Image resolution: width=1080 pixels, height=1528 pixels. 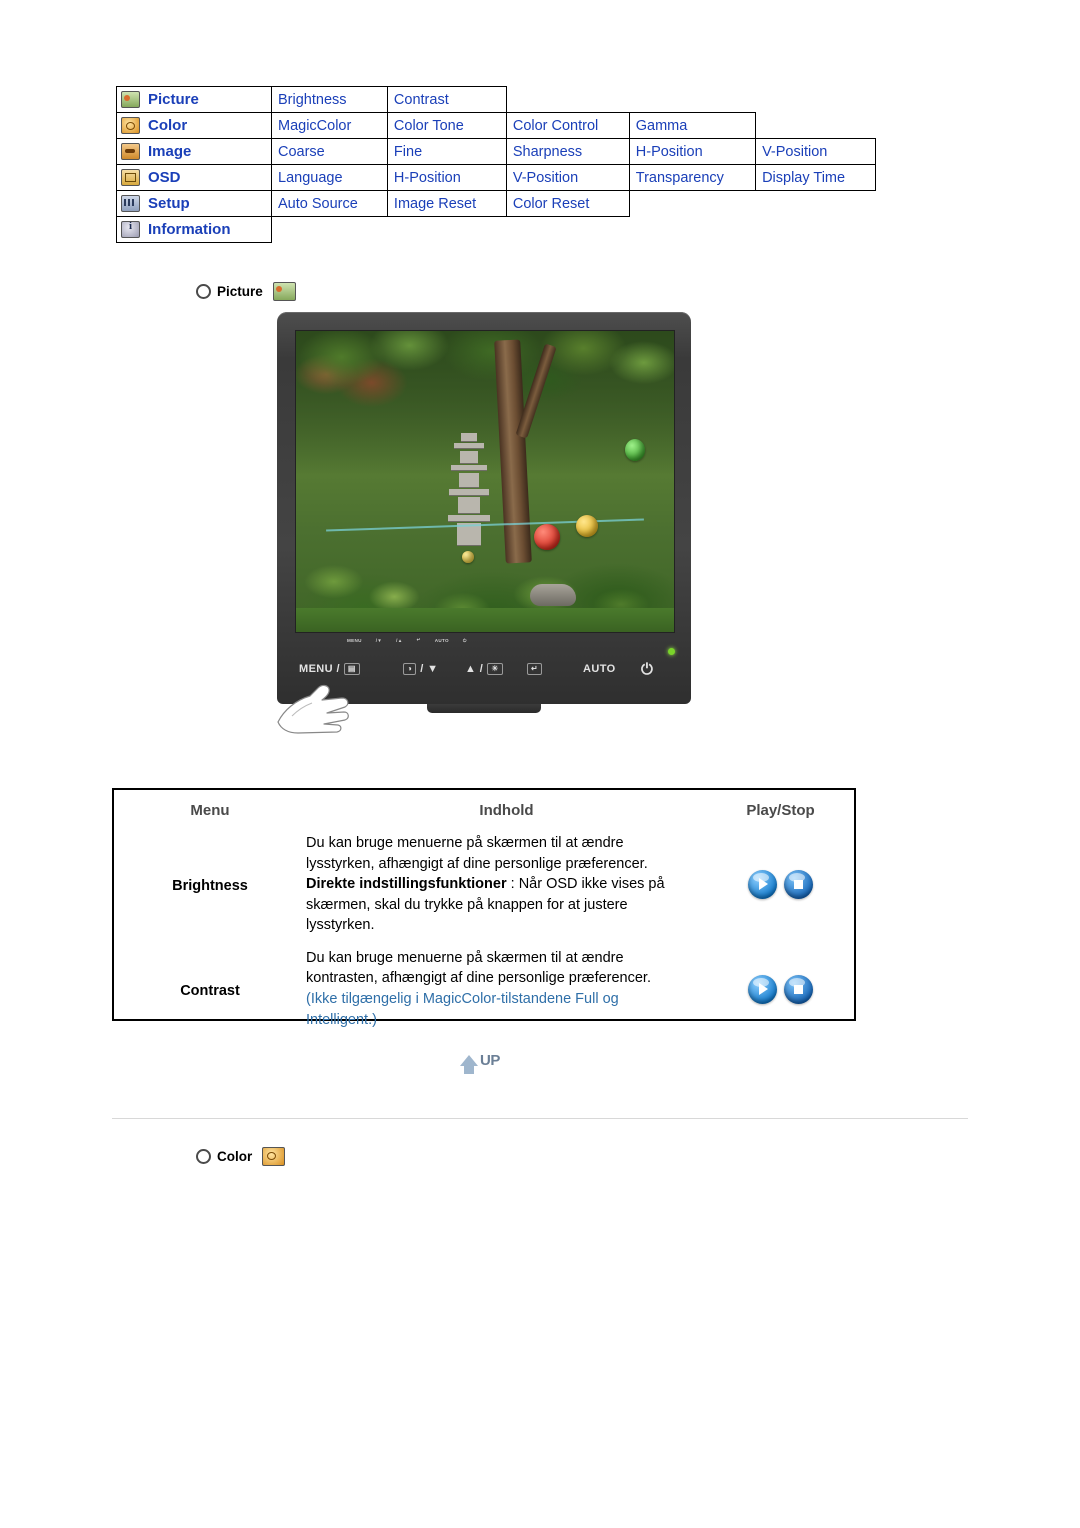 What do you see at coordinates (540, 1118) in the screenshot?
I see `section-divider` at bounding box center [540, 1118].